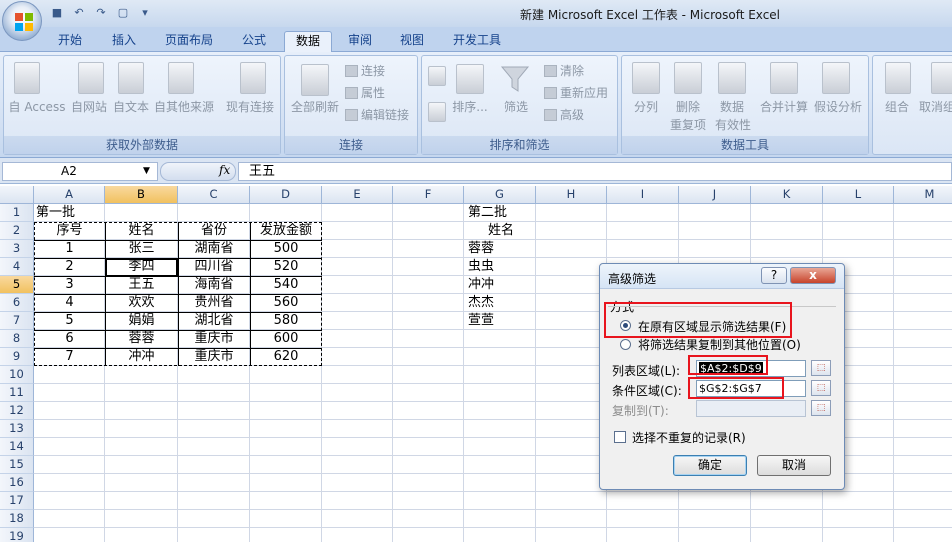 The height and width of the screenshot is (542, 952). I want to click on row-header-1: 1, so click(17, 213).